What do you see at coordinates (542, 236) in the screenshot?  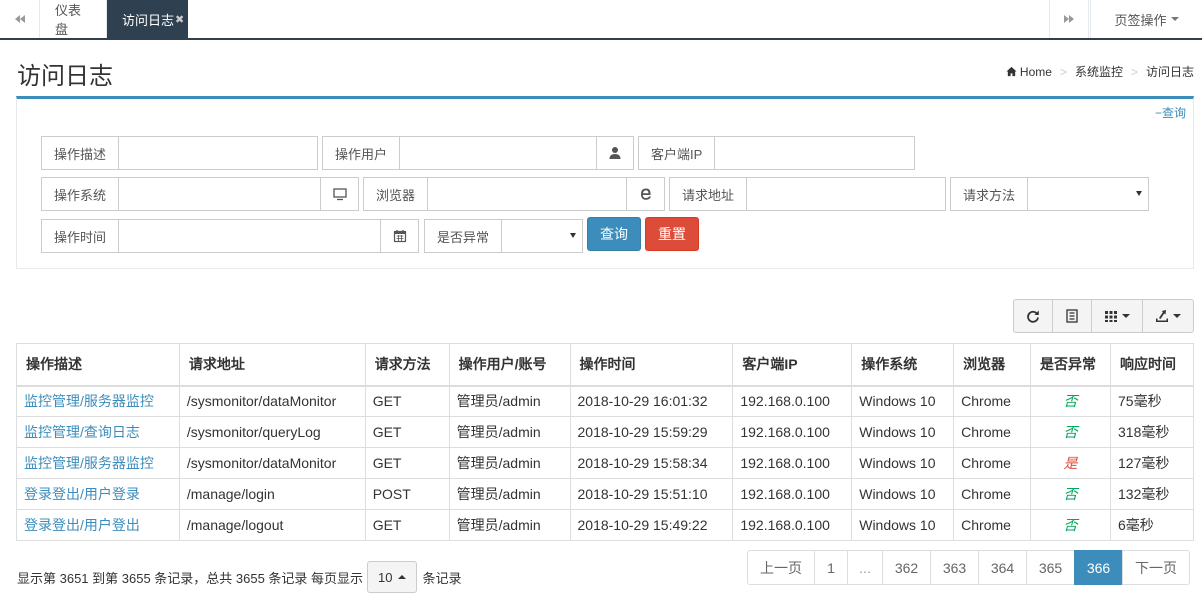 I see `exception-select` at bounding box center [542, 236].